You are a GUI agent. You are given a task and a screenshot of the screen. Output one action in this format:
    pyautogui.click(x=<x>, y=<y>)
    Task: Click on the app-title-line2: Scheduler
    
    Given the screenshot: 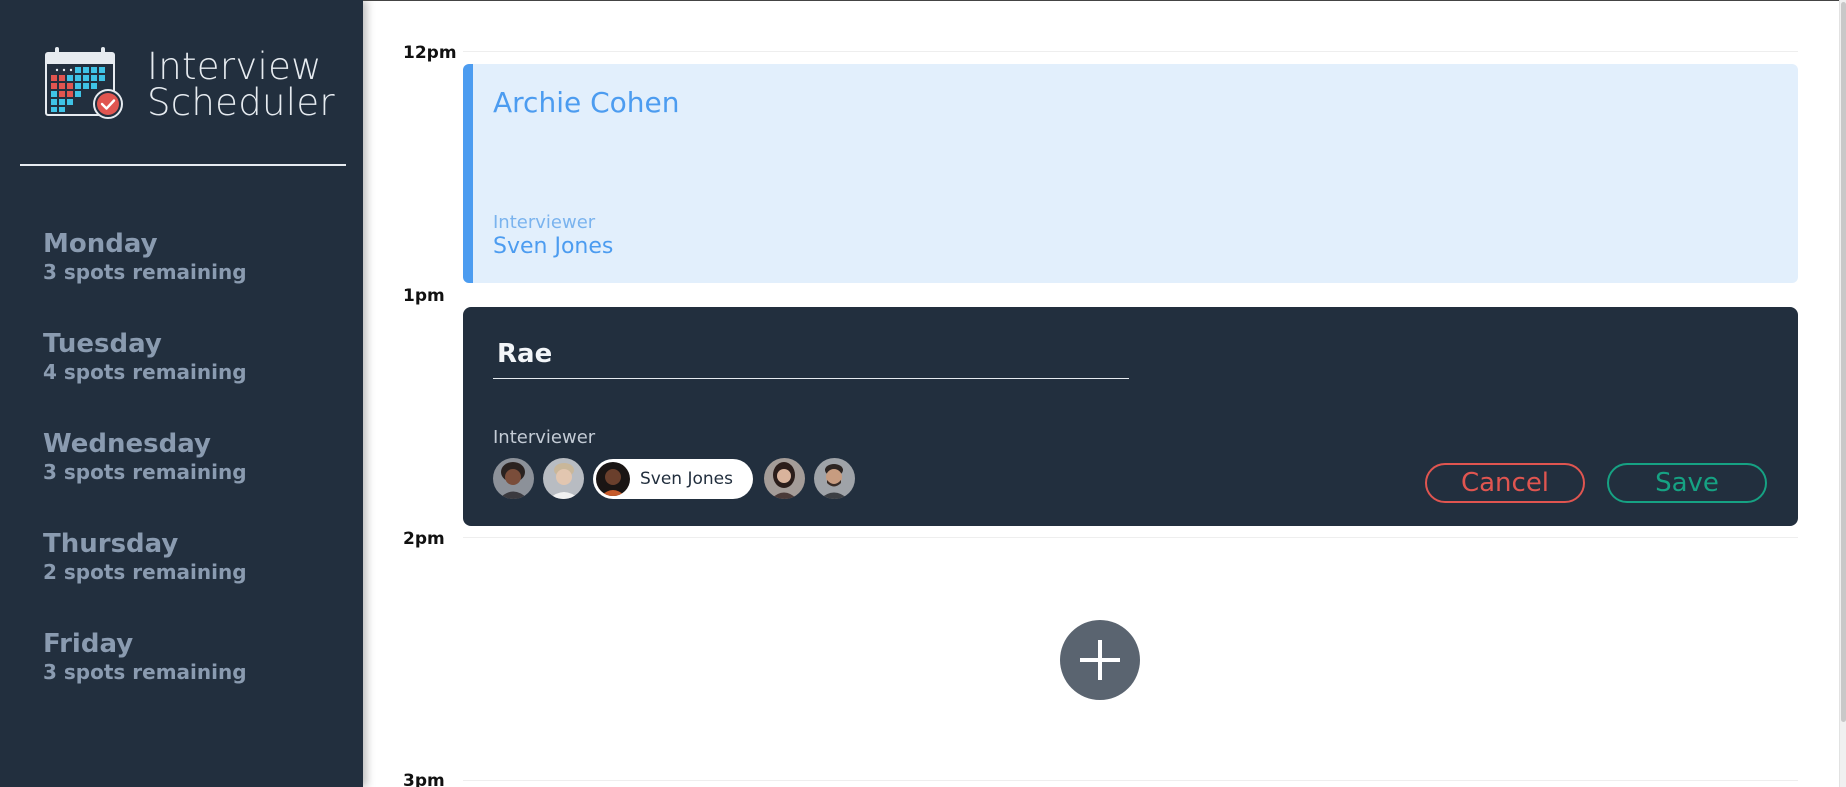 What is the action you would take?
    pyautogui.click(x=241, y=102)
    